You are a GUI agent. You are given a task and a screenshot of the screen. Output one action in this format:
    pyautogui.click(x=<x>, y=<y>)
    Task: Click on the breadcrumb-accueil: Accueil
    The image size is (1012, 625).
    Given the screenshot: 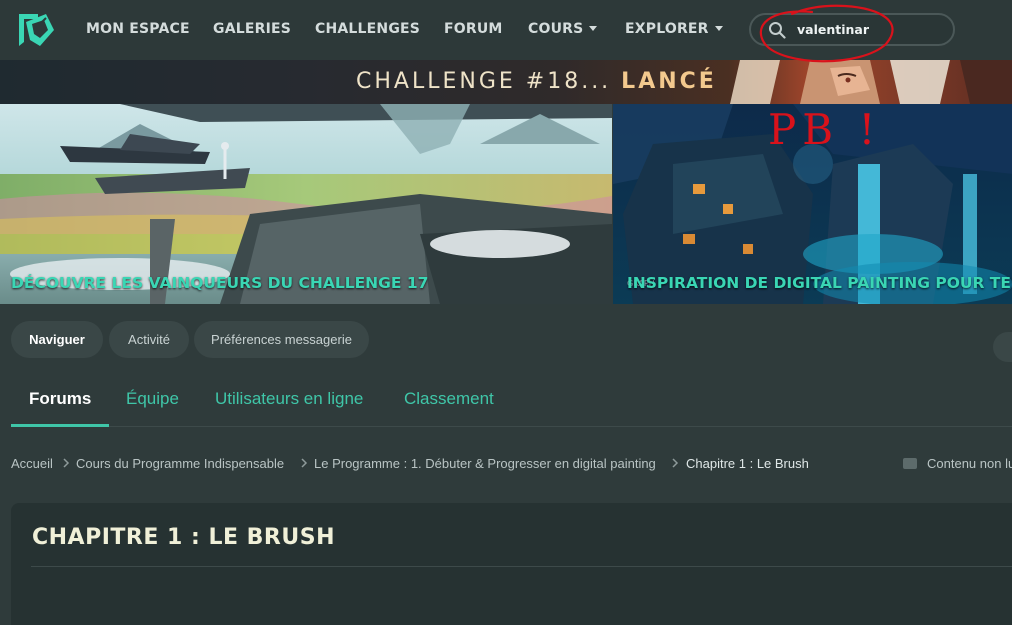 What is the action you would take?
    pyautogui.click(x=32, y=463)
    